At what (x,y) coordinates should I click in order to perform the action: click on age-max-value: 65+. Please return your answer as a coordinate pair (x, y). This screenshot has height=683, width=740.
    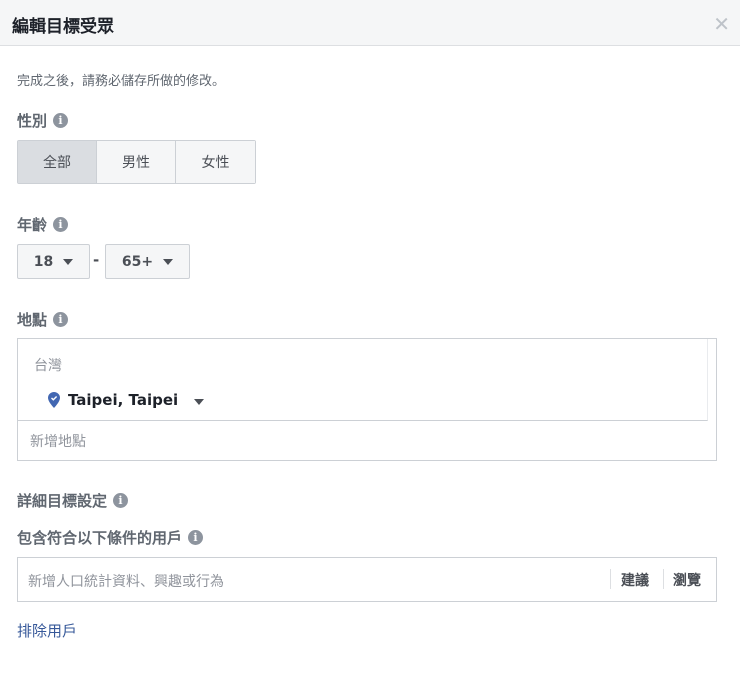
    Looking at the image, I should click on (137, 261).